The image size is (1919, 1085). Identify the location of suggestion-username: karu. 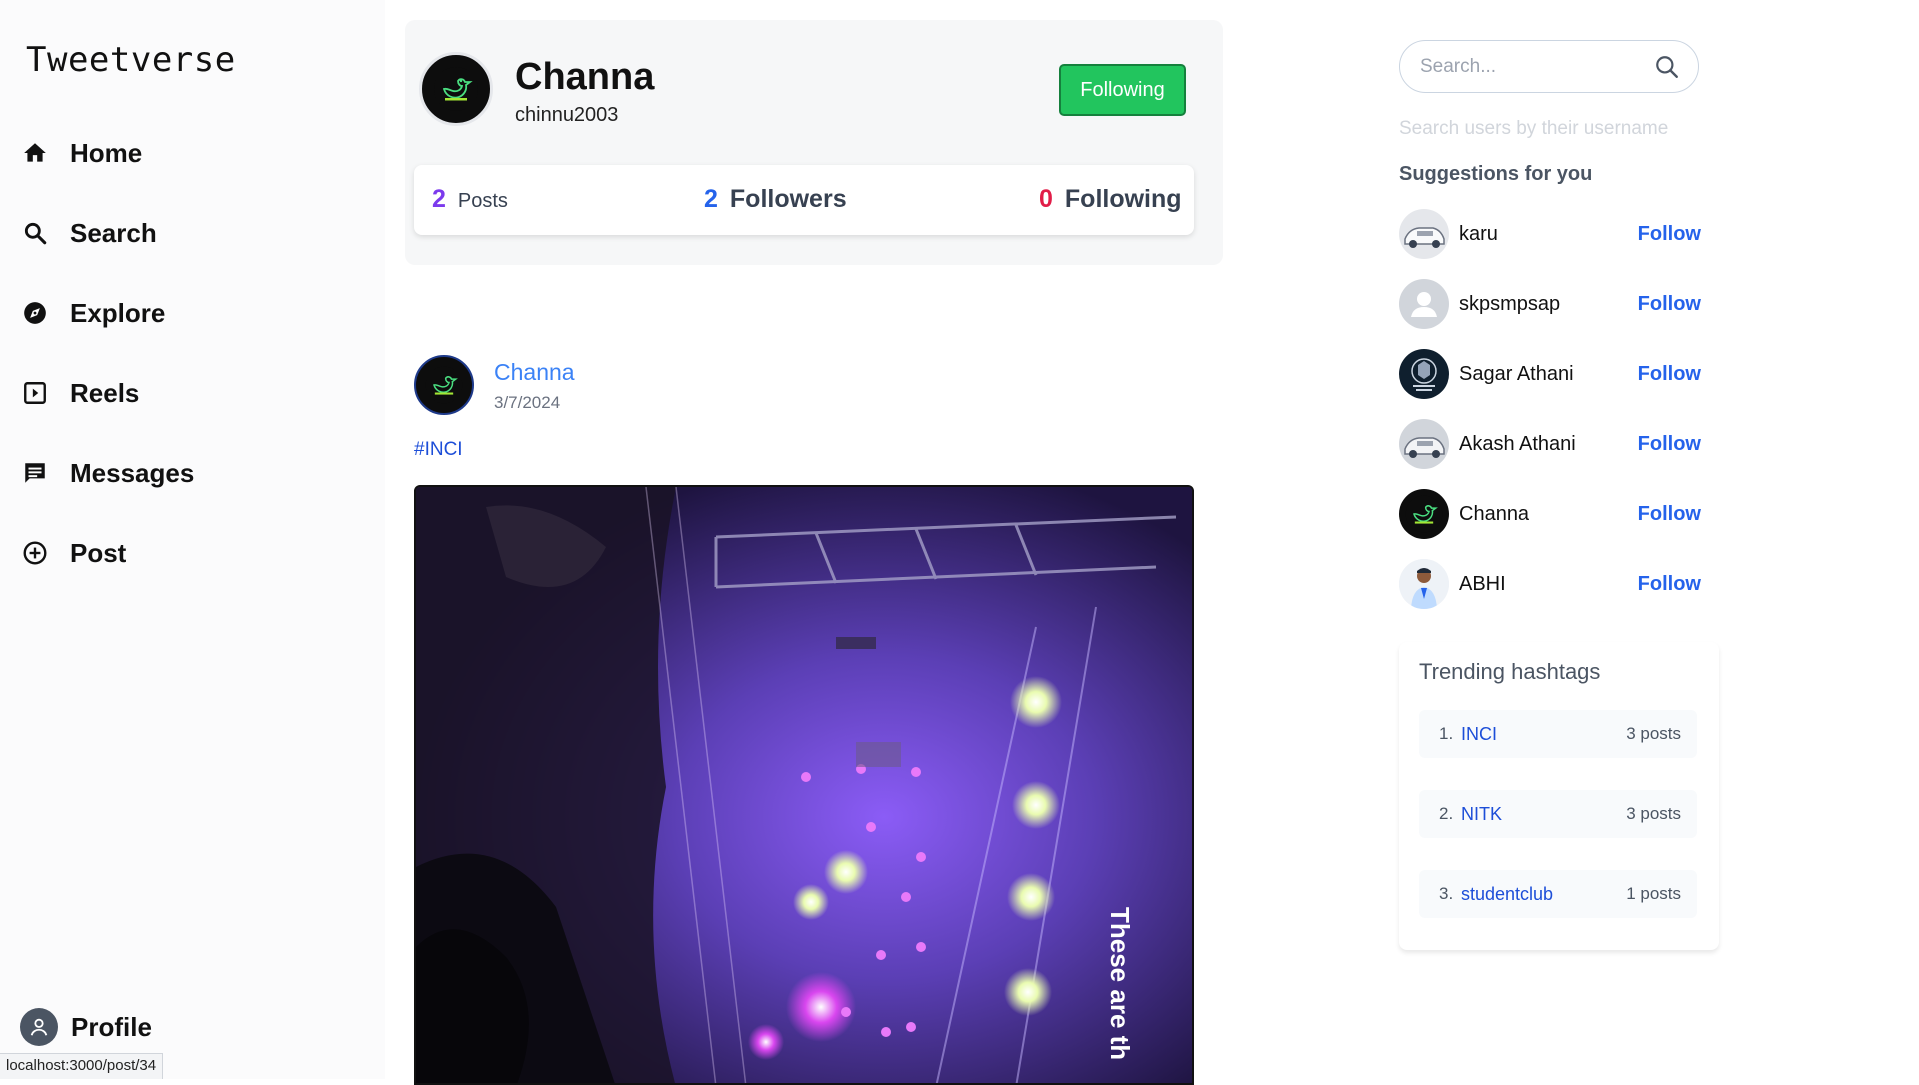
(1478, 234).